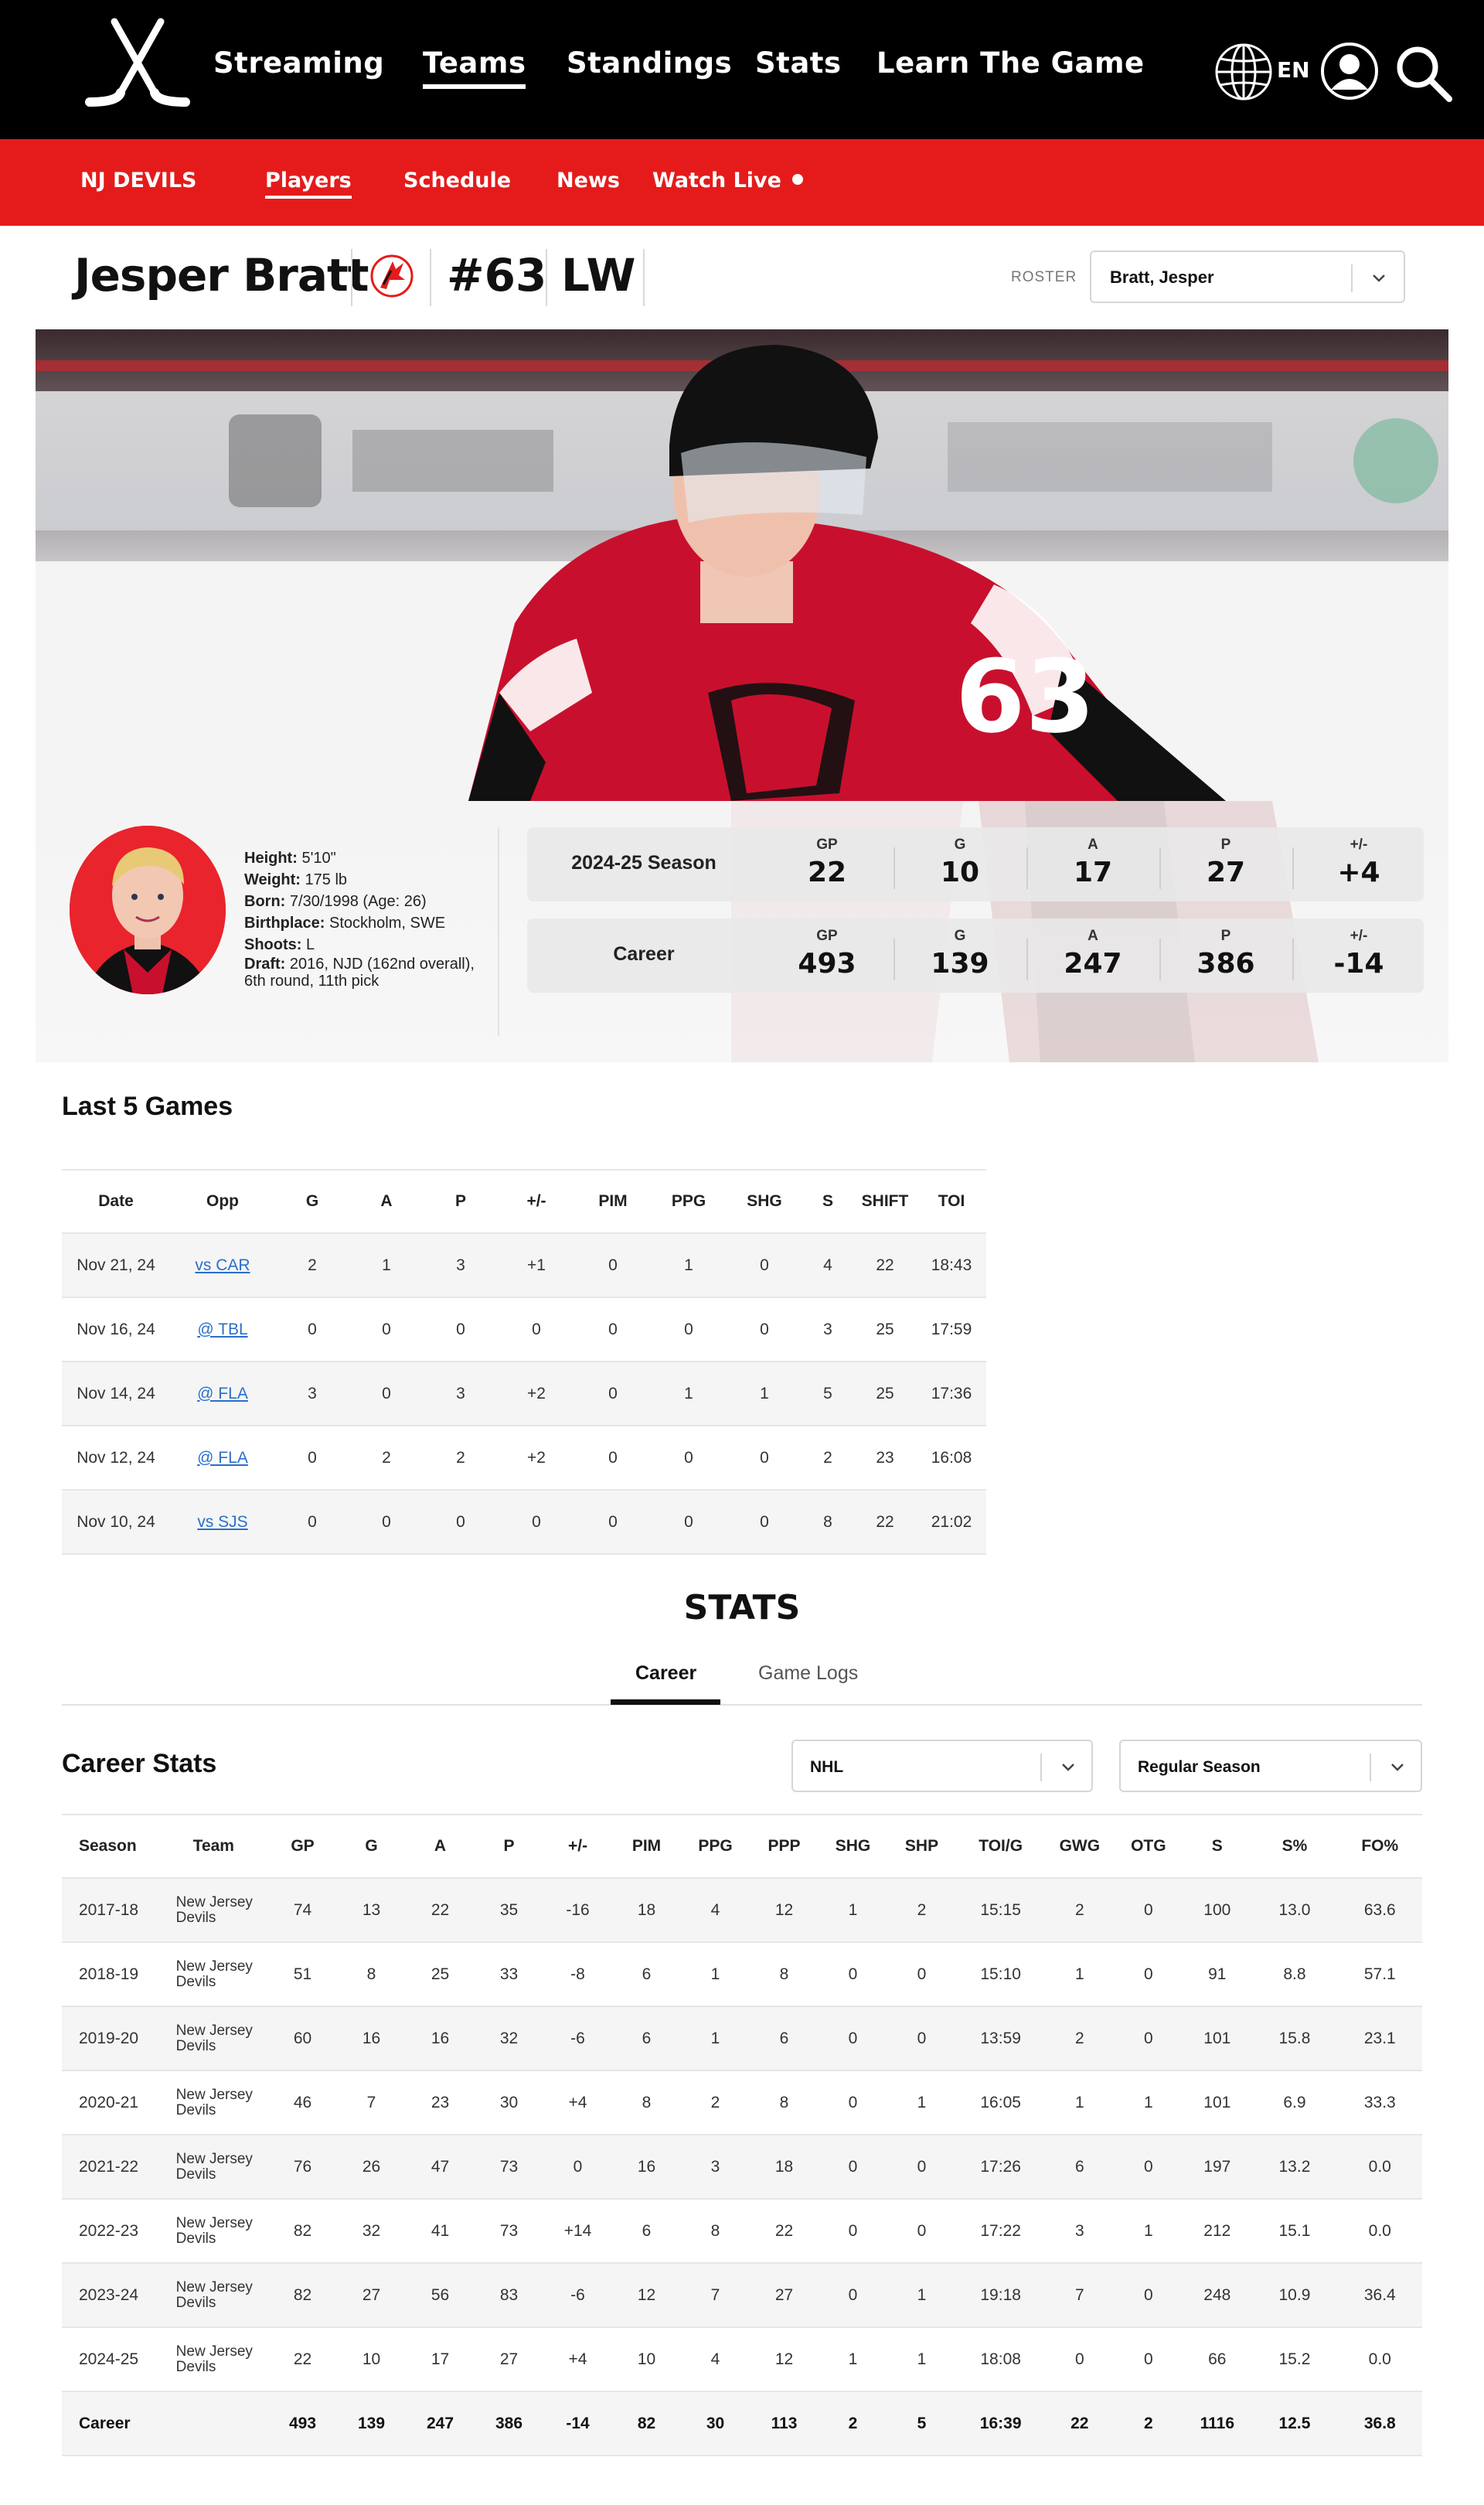 This screenshot has height=2505, width=1484. I want to click on column-header: SHP, so click(922, 1846).